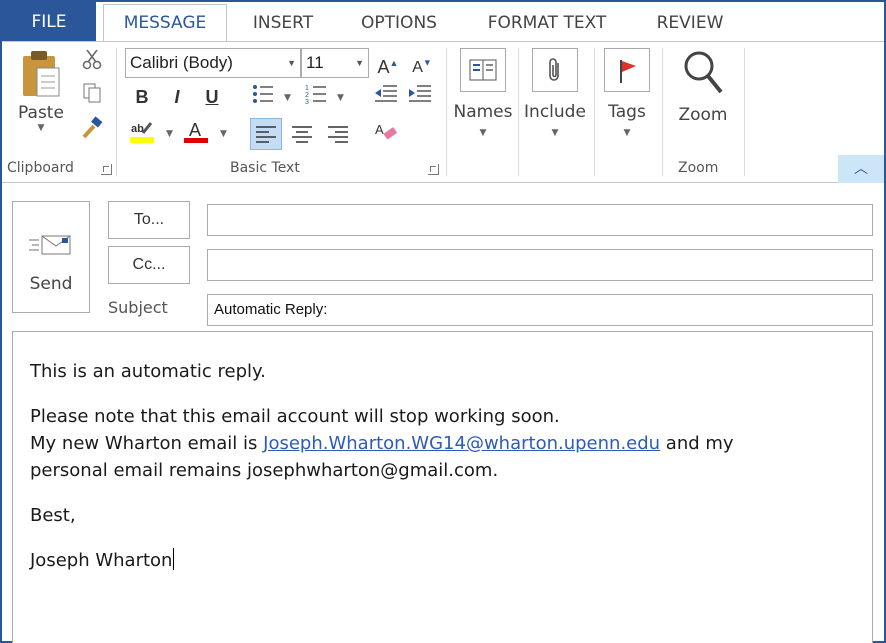  What do you see at coordinates (386, 131) in the screenshot?
I see `eraser-icon: A` at bounding box center [386, 131].